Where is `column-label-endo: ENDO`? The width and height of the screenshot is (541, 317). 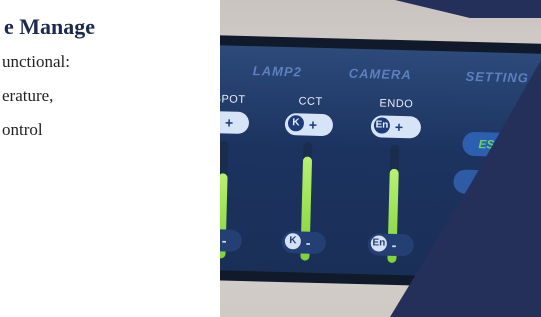 column-label-endo: ENDO is located at coordinates (396, 104).